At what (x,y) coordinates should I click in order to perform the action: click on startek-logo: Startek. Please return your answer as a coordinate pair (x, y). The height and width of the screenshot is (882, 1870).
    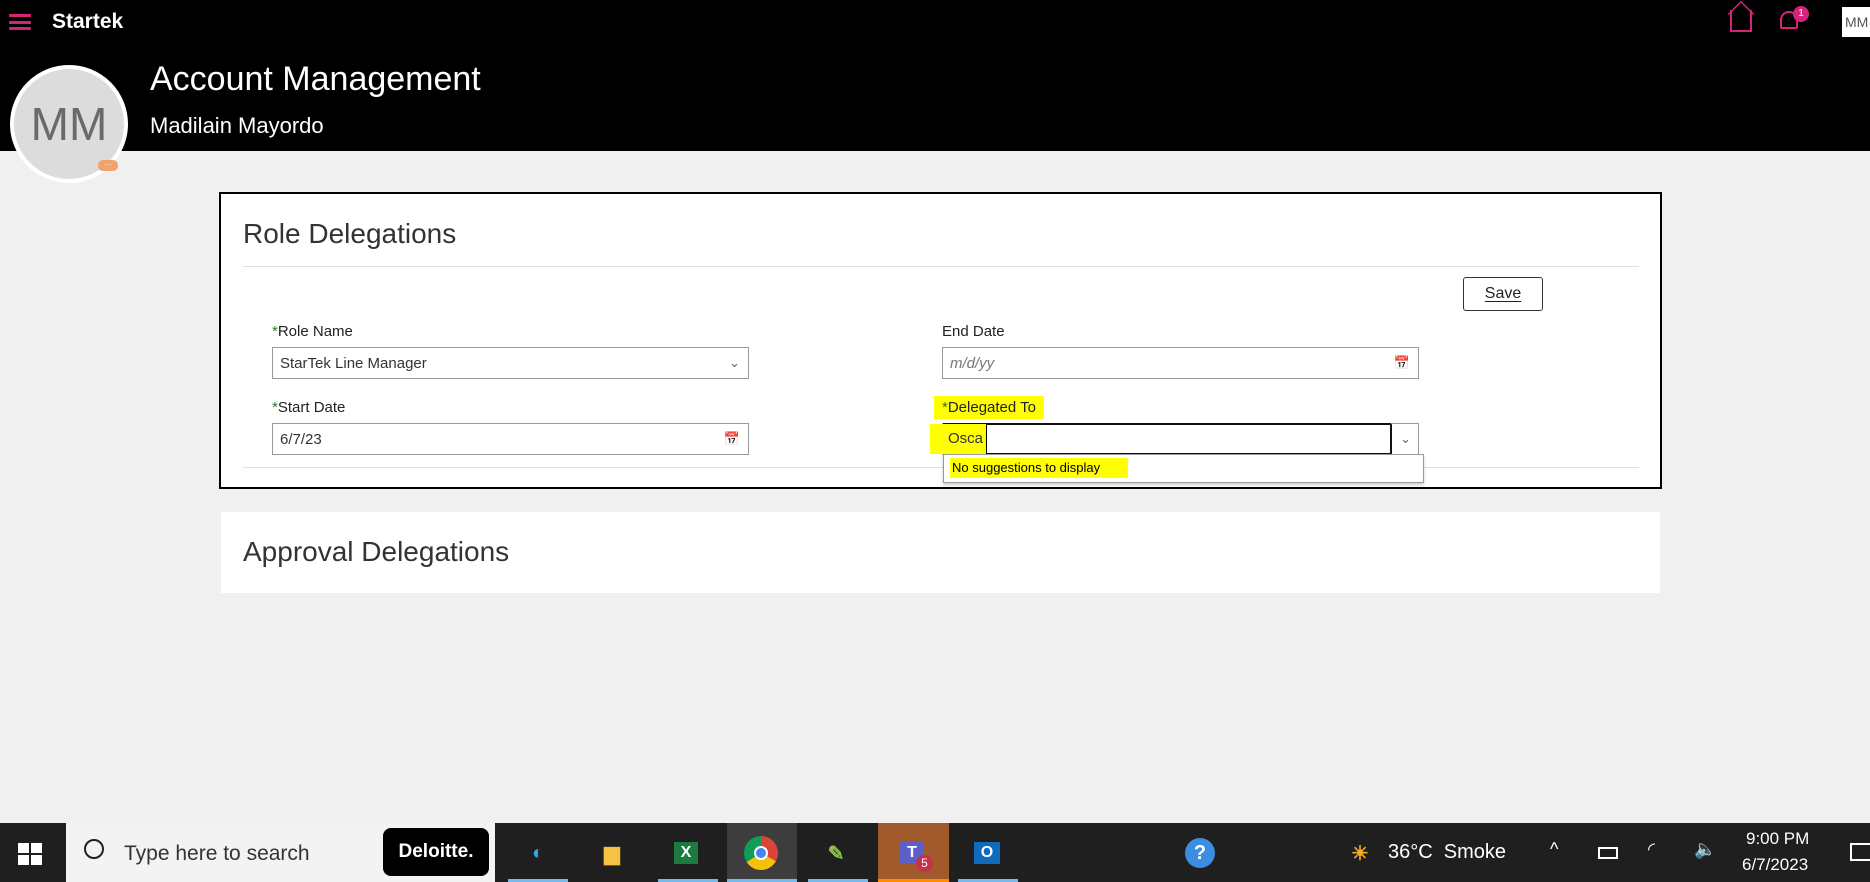
    Looking at the image, I should click on (87, 22).